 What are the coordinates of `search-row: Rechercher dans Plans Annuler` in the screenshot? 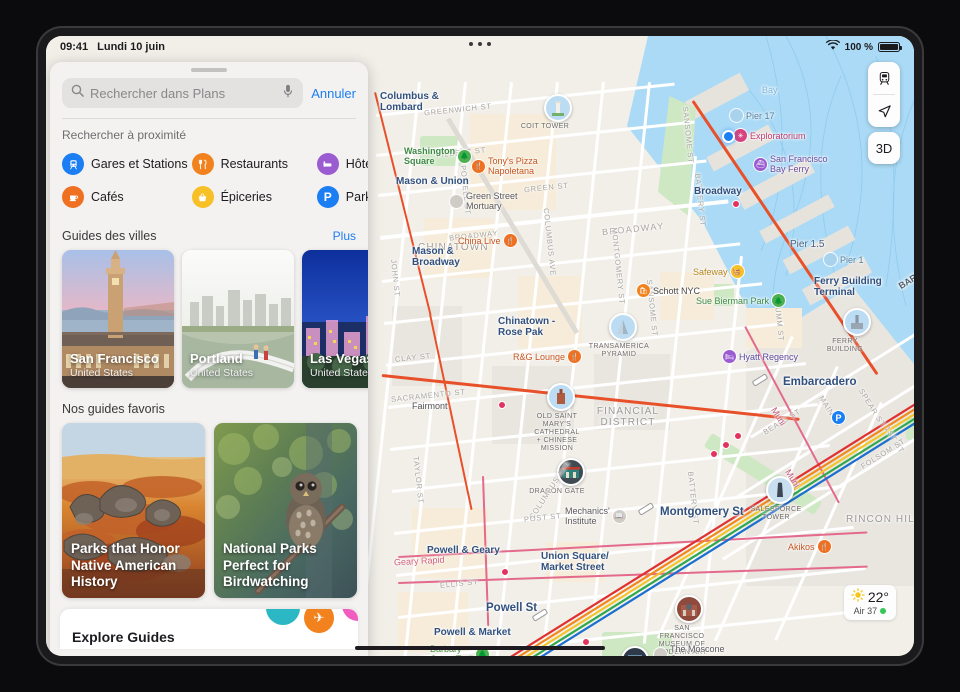 It's located at (209, 97).